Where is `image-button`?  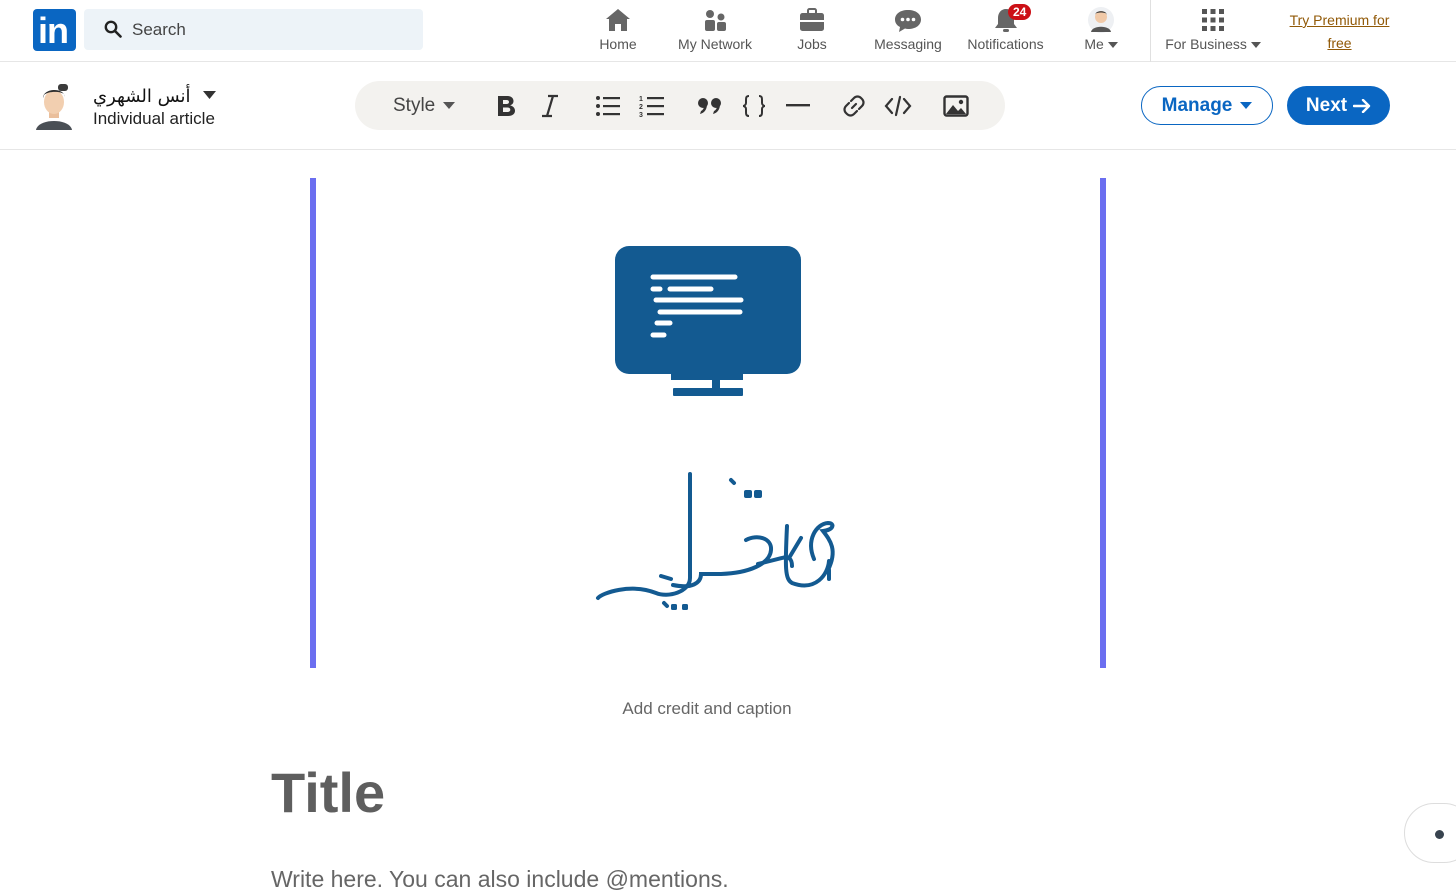
image-button is located at coordinates (956, 105).